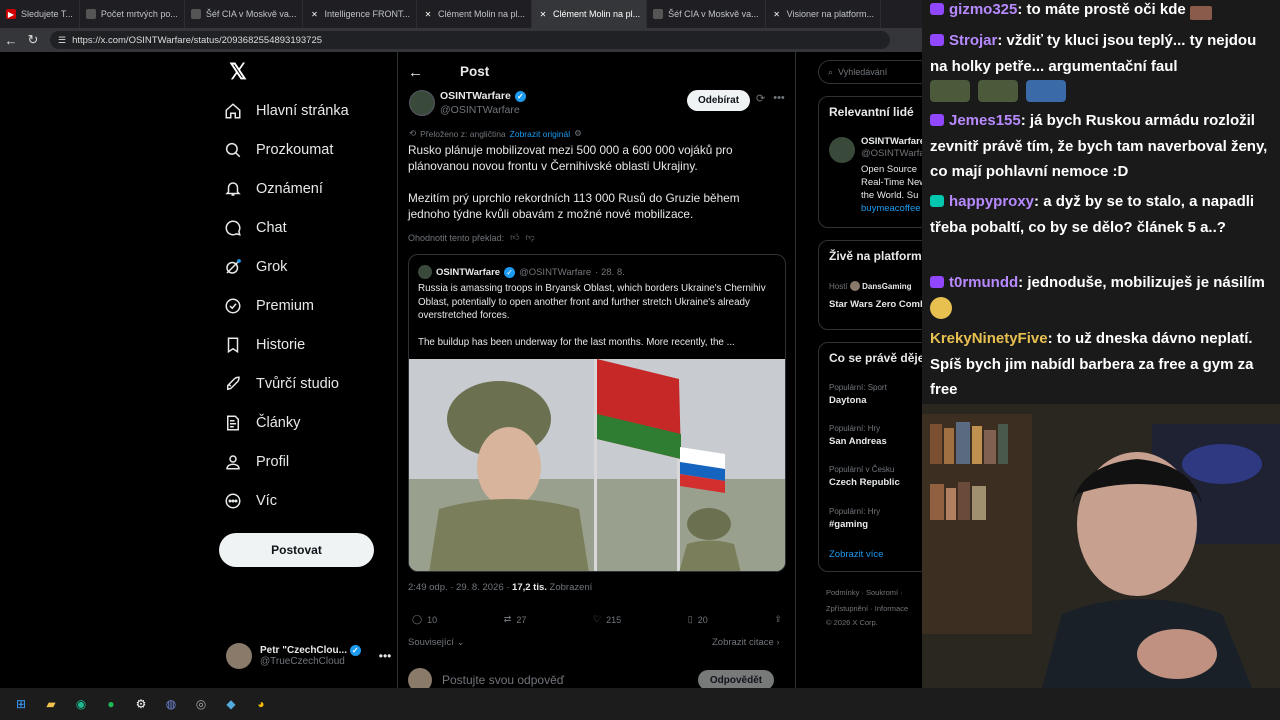 The image size is (1280, 720). Describe the element at coordinates (607, 619) in the screenshot. I see `like-action: ♡ 215` at that location.